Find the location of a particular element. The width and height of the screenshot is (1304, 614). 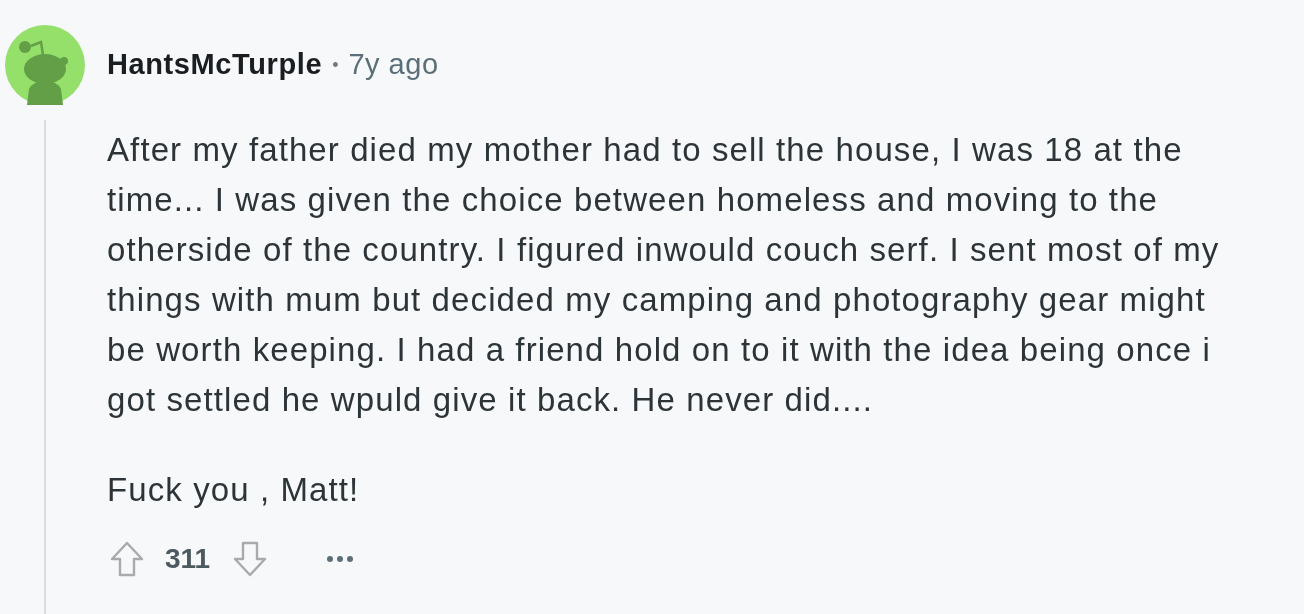

comment-paragraph: Fuck you , Matt! is located at coordinates (234, 490).